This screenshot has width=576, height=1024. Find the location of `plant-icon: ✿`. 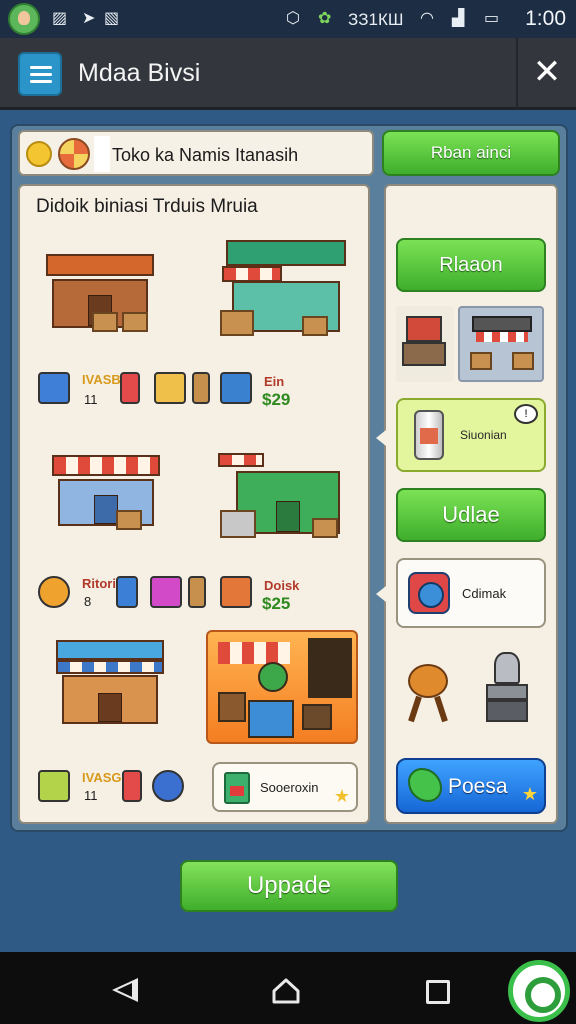

plant-icon: ✿ is located at coordinates (325, 18).